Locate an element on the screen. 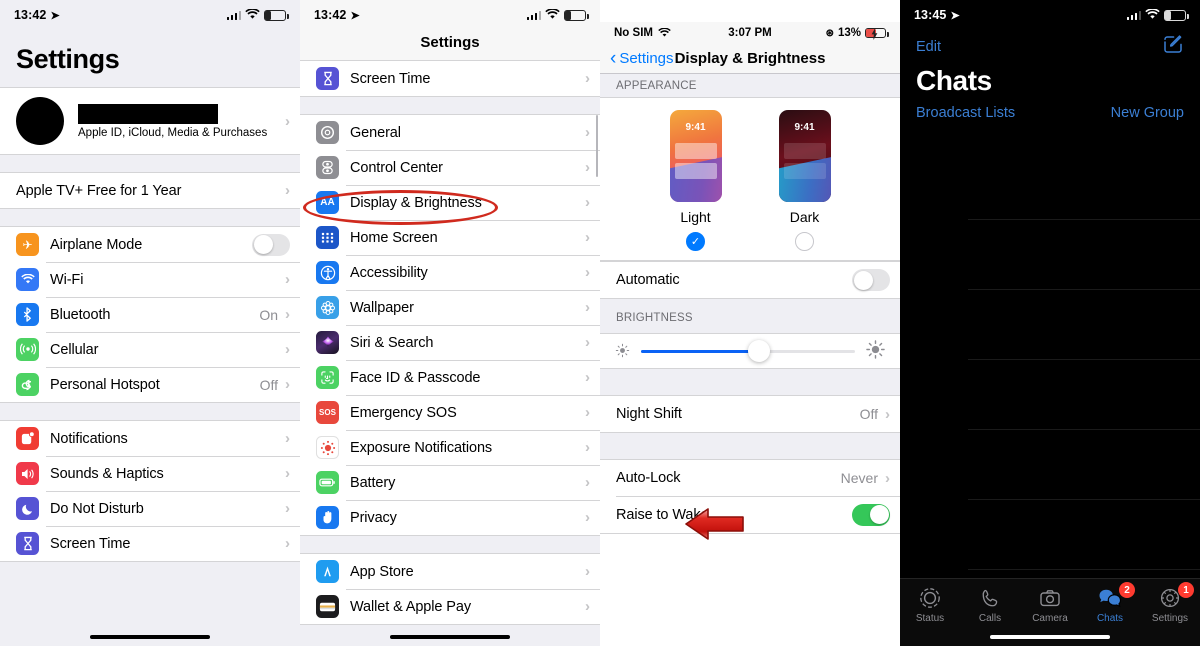  home-indicator is located at coordinates (150, 637).